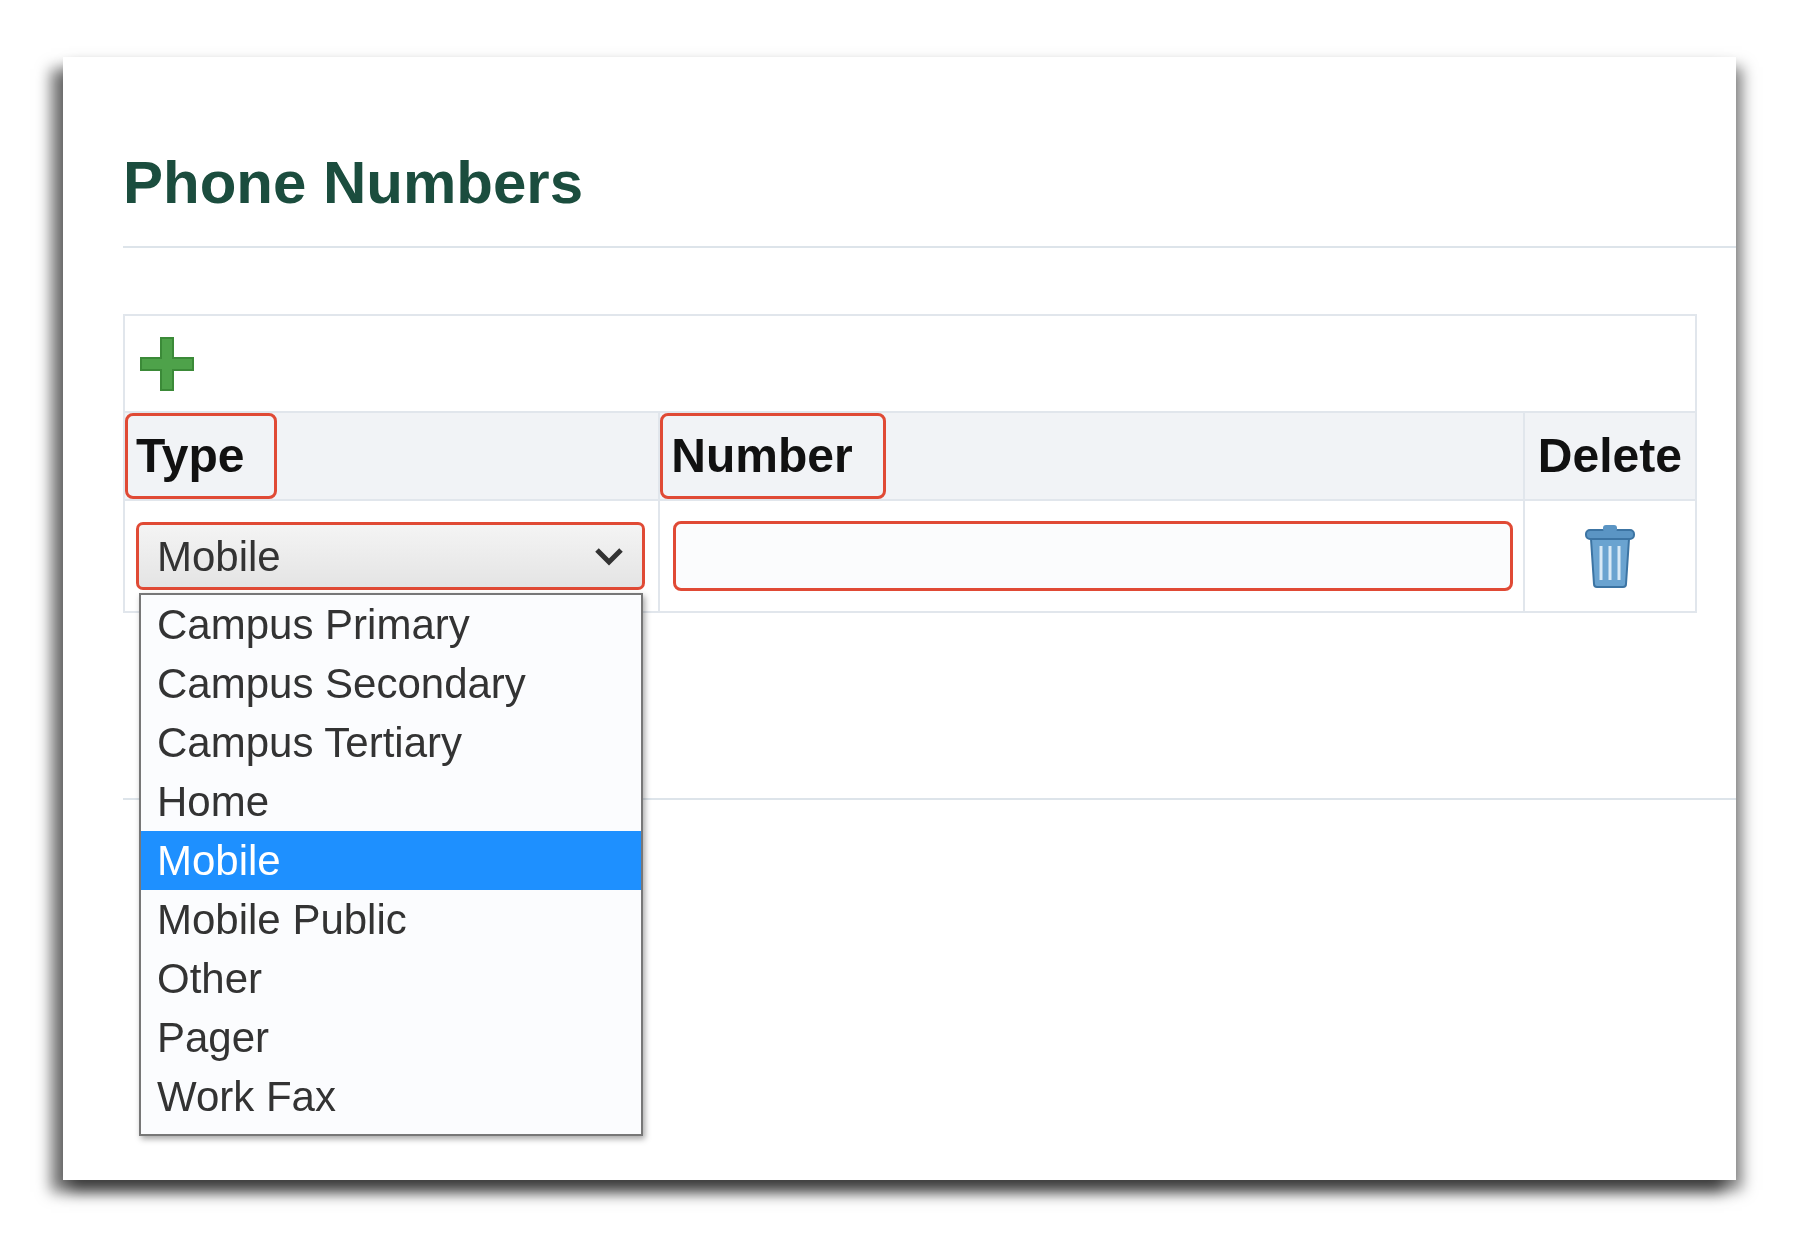 The height and width of the screenshot is (1238, 1797). Describe the element at coordinates (391, 801) in the screenshot. I see `dropdown-option: Home` at that location.